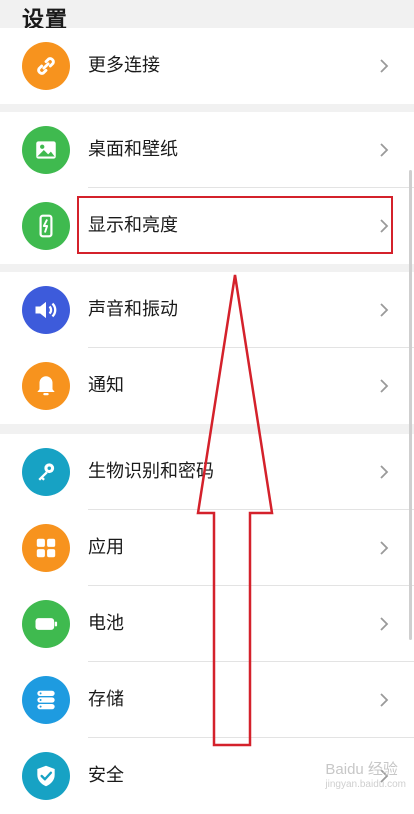  I want to click on link-icon, so click(46, 66).